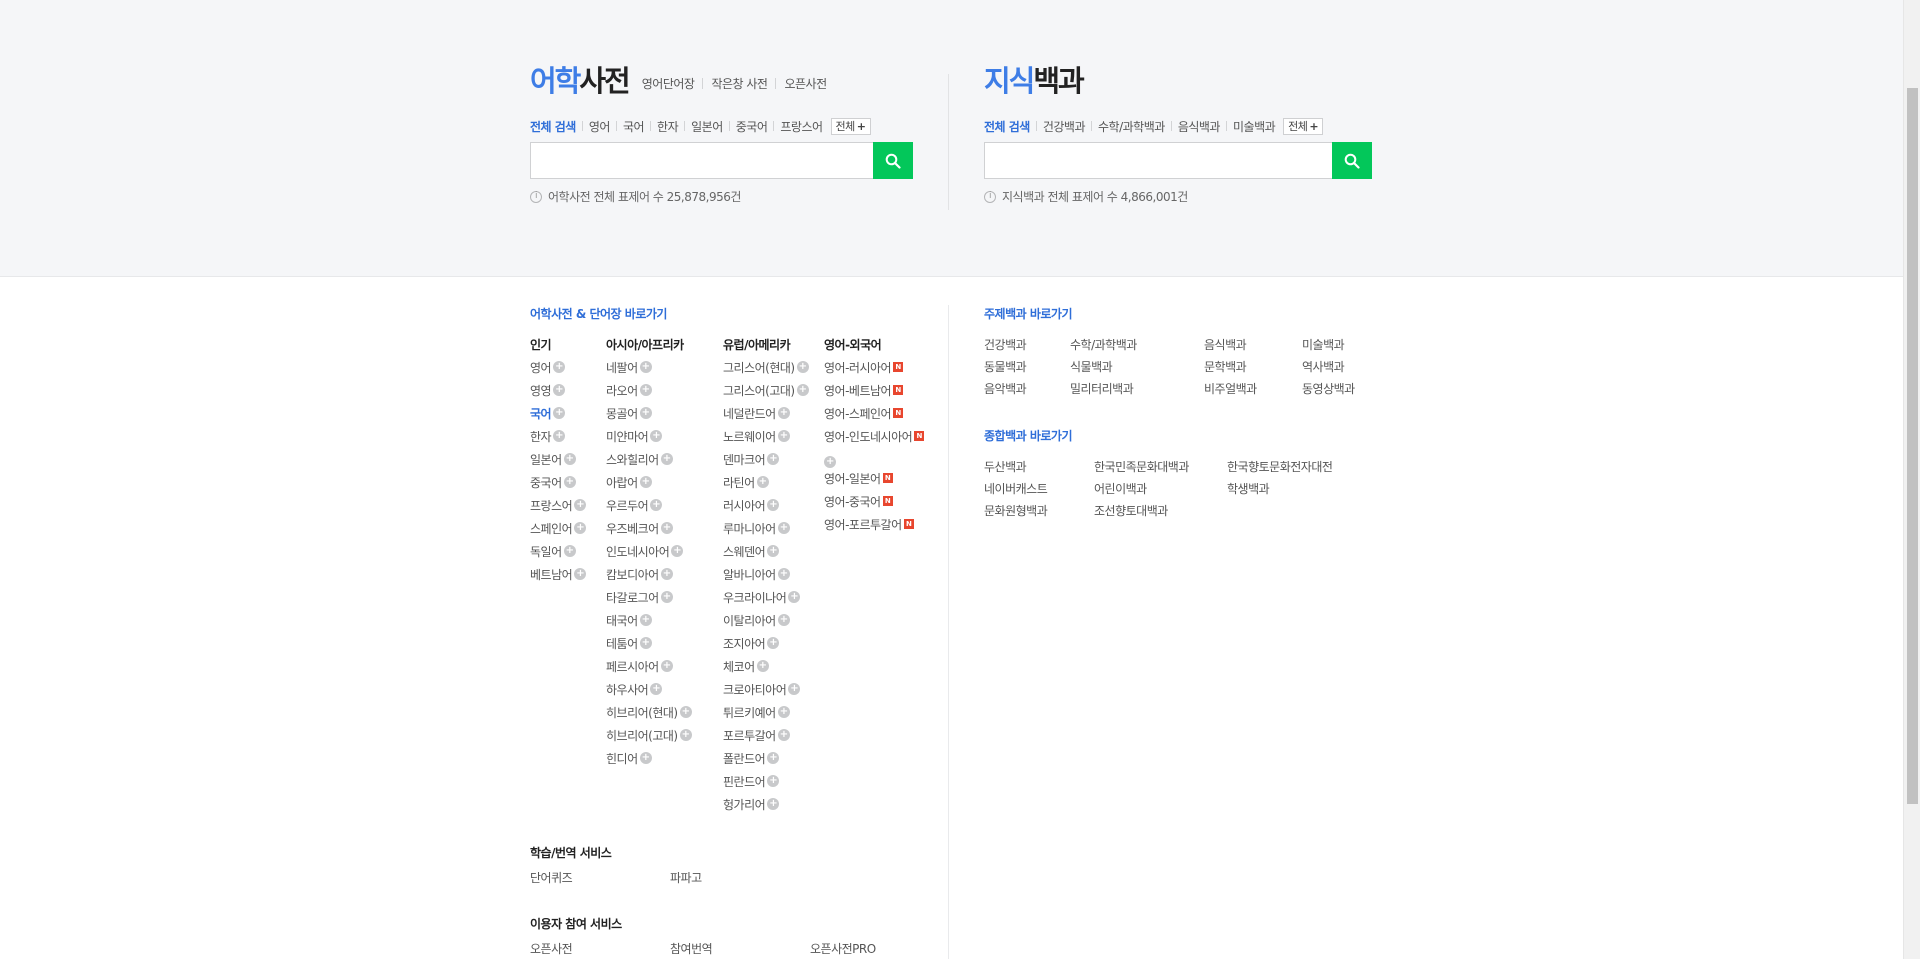 This screenshot has height=959, width=1920. I want to click on encyc-link: 학생백과, so click(1297, 491).